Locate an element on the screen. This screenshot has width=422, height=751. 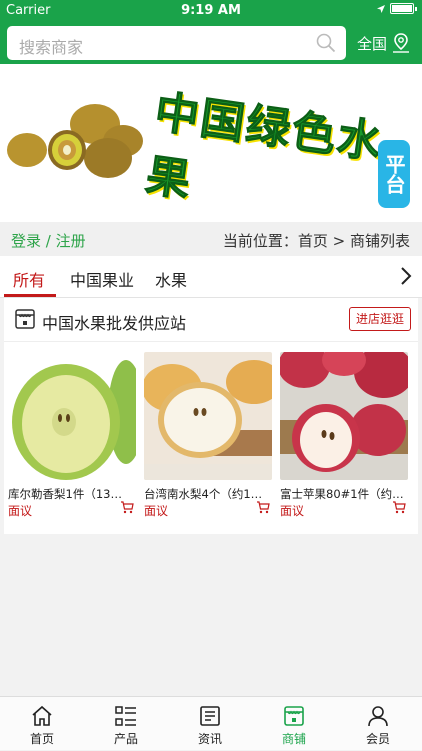
chevron-right-icon is located at coordinates (406, 276).